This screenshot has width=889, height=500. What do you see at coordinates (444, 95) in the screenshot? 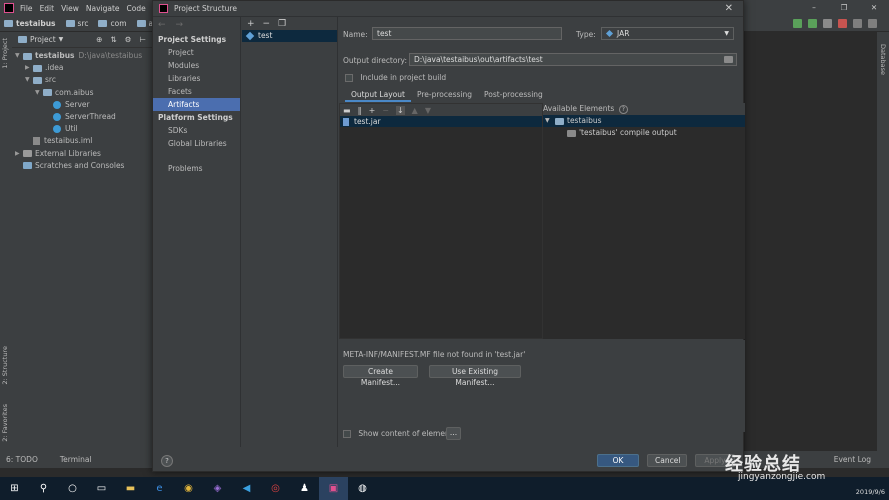
I see `tab-pre-processing: Pre-processing` at bounding box center [444, 95].